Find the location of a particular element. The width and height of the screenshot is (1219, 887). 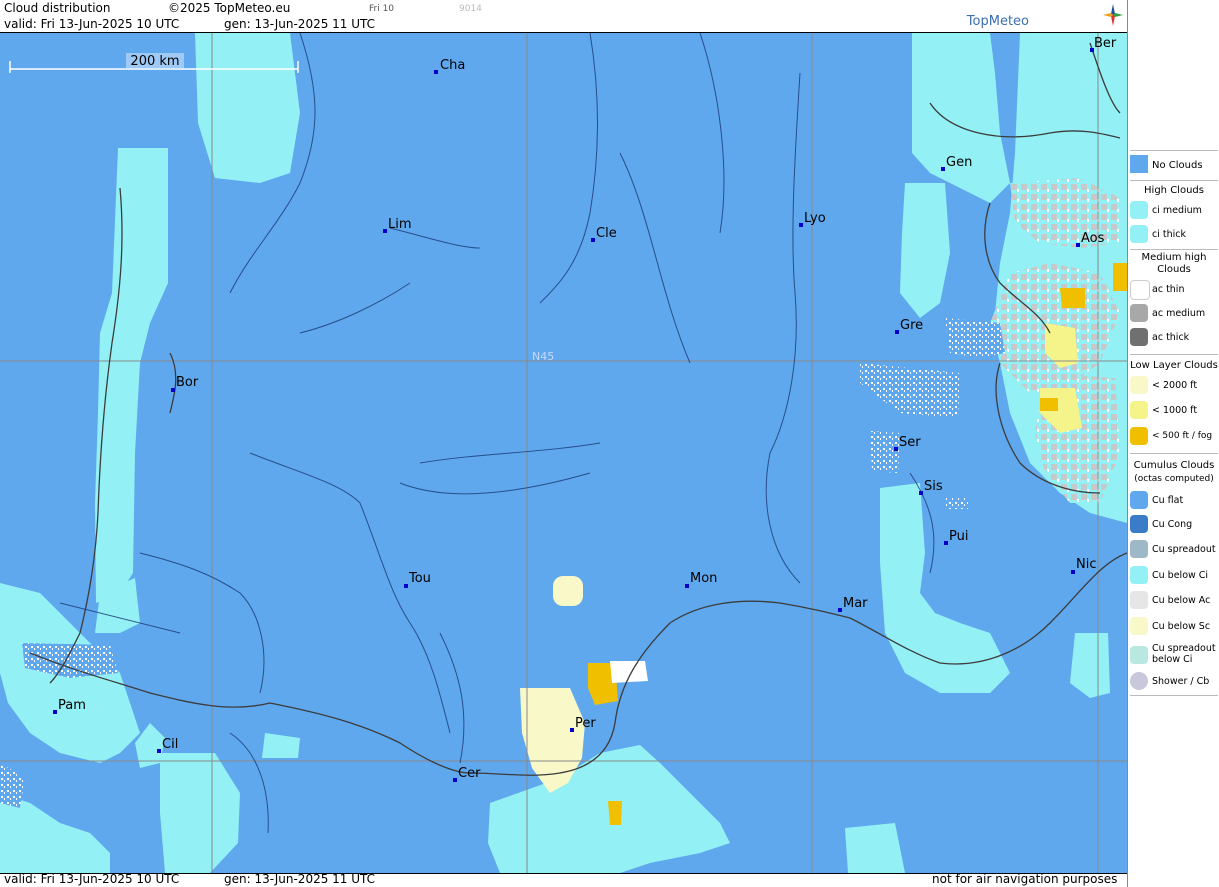

footer-generated-time: gen: 13-Jun-2025 11 UTC is located at coordinates (300, 879).